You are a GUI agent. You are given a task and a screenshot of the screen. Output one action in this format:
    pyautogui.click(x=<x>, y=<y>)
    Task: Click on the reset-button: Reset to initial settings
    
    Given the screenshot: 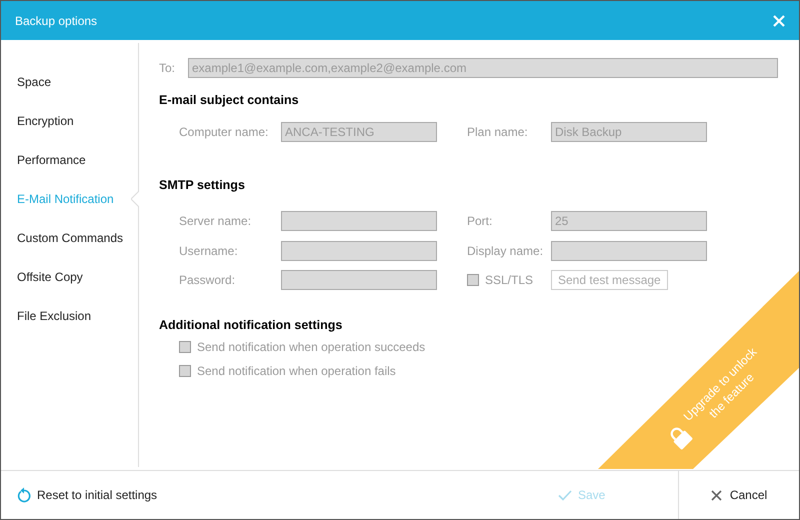 What is the action you would take?
    pyautogui.click(x=87, y=495)
    